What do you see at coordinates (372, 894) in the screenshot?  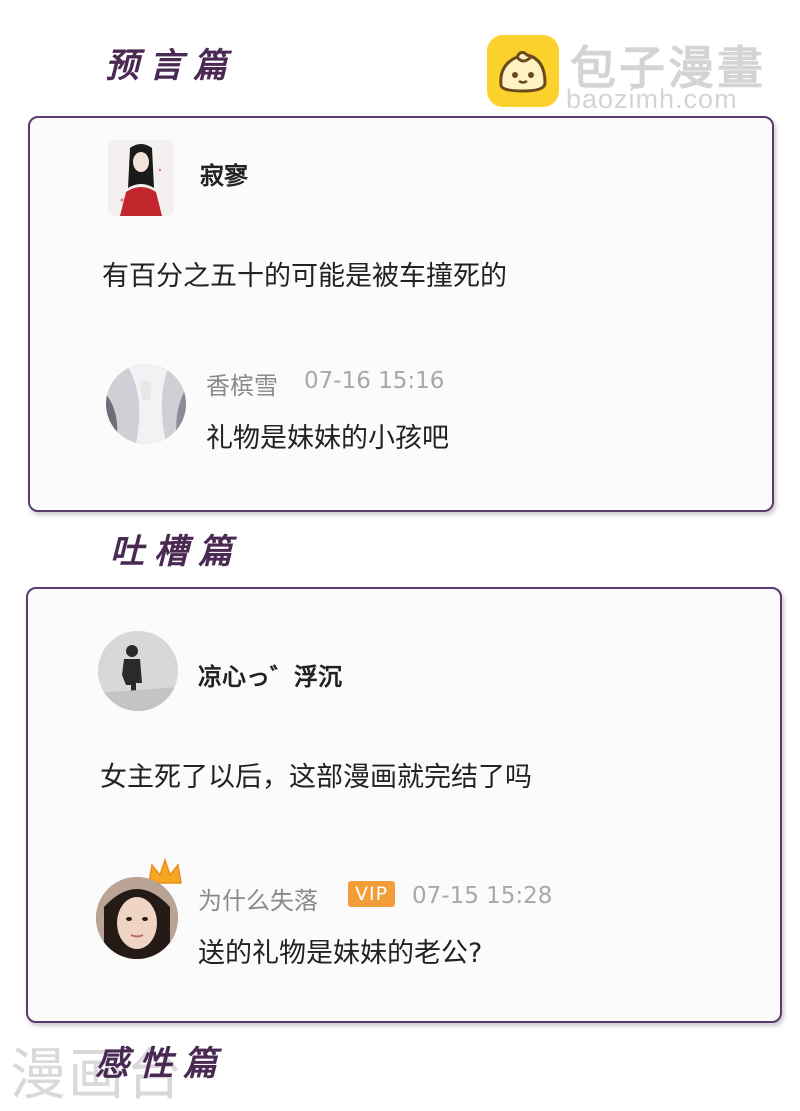 I see `vip-badge: VIP` at bounding box center [372, 894].